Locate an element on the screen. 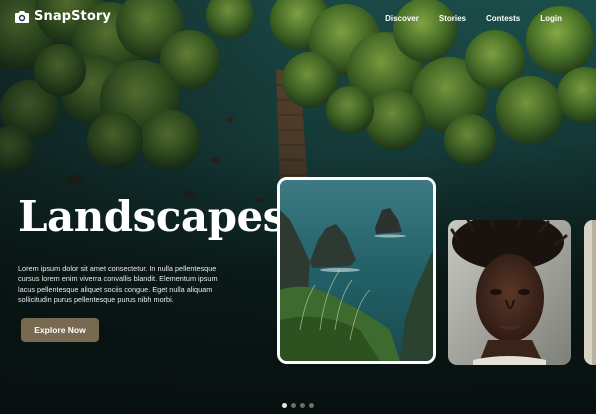  brand-logo: SnapStory is located at coordinates (62, 16).